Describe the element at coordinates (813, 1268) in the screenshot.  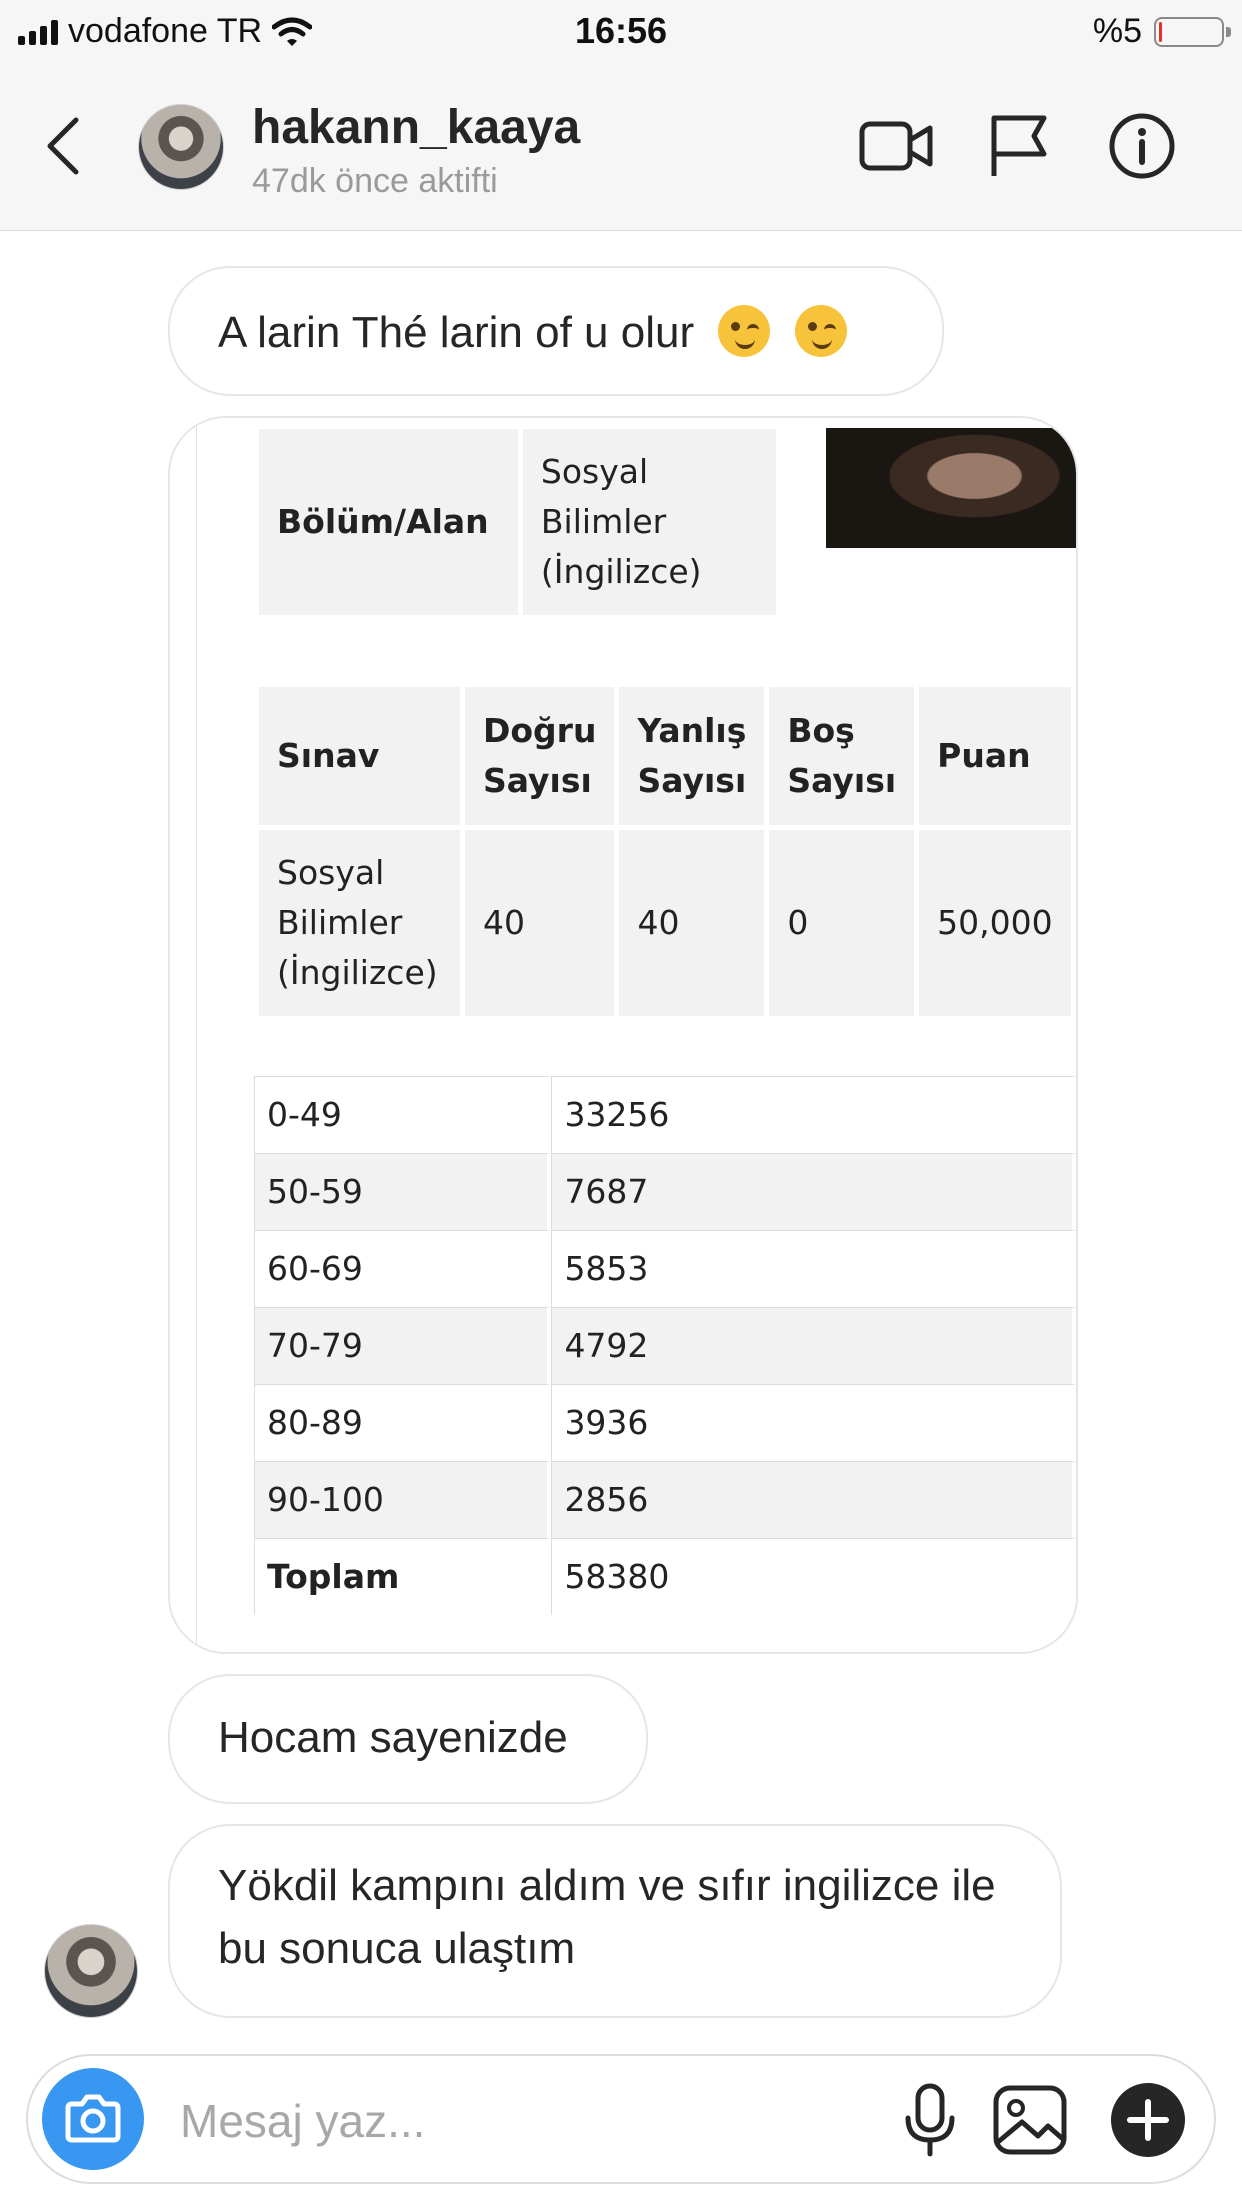
I see `count-cell: 5853` at that location.